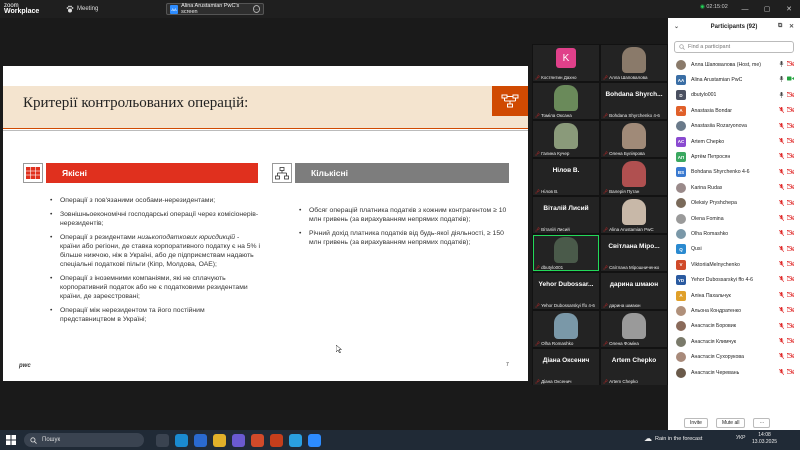  Describe the element at coordinates (256, 9) in the screenshot. I see `more-options-icon: ···` at that location.